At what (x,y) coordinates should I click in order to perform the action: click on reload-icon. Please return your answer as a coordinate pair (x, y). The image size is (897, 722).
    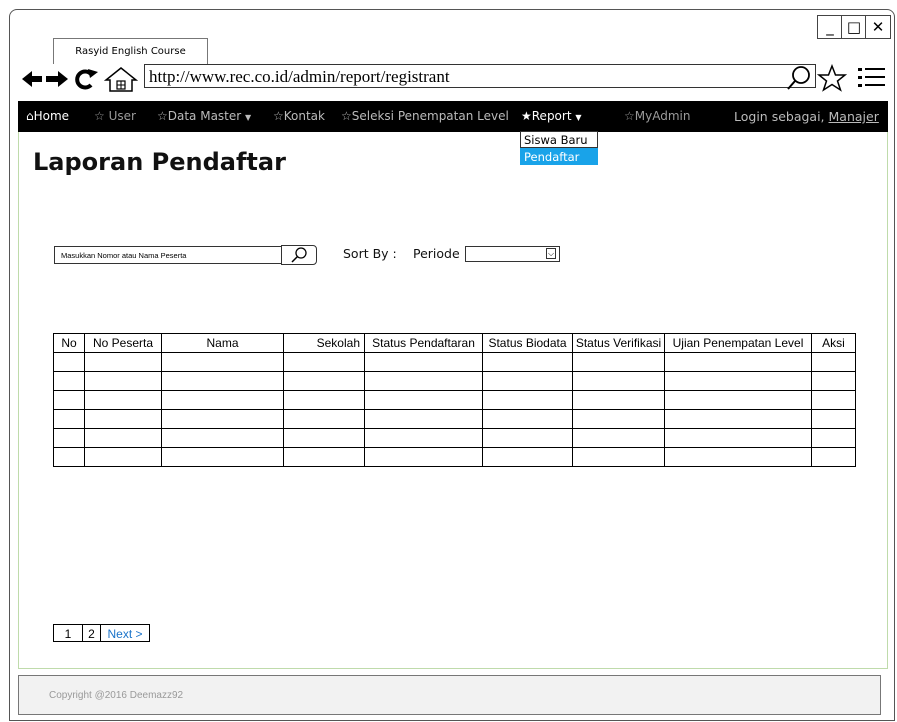
    Looking at the image, I should click on (86, 79).